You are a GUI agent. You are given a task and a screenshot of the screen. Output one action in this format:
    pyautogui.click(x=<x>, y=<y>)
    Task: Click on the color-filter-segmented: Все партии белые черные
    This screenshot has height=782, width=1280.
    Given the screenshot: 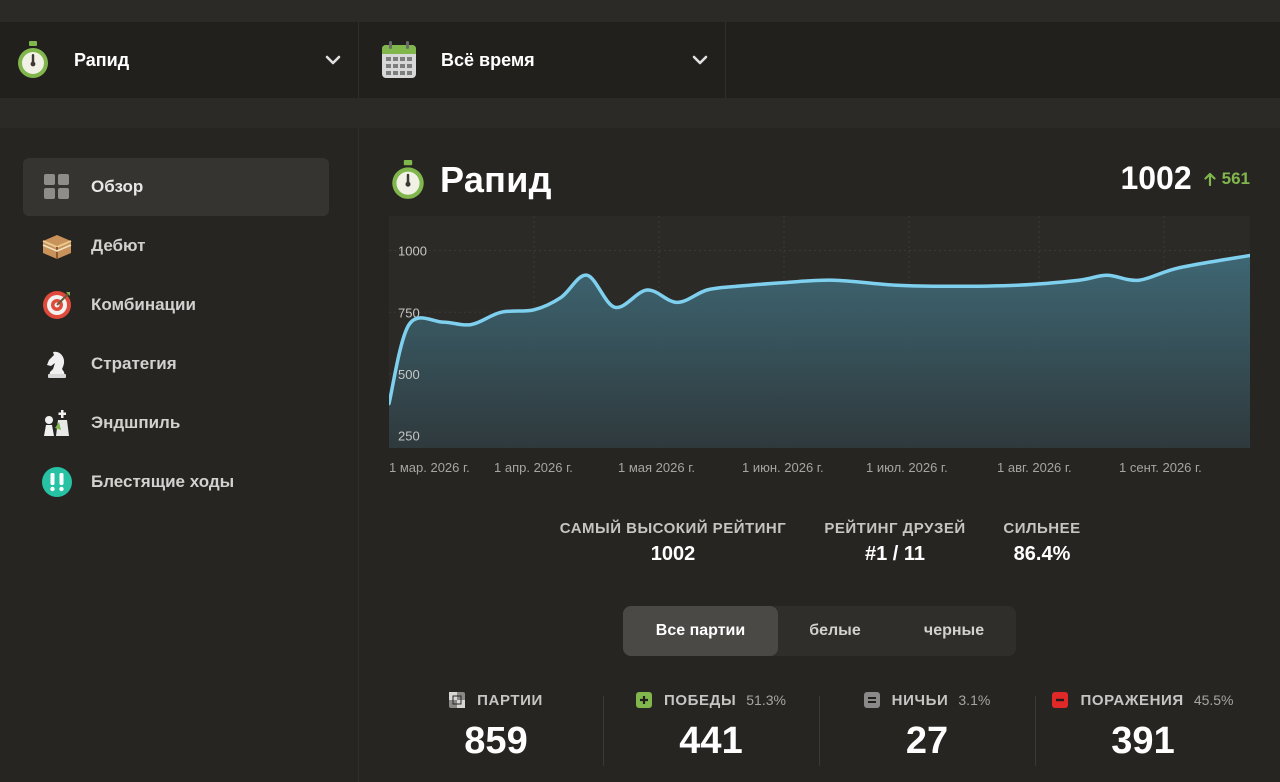 What is the action you would take?
    pyautogui.click(x=819, y=631)
    